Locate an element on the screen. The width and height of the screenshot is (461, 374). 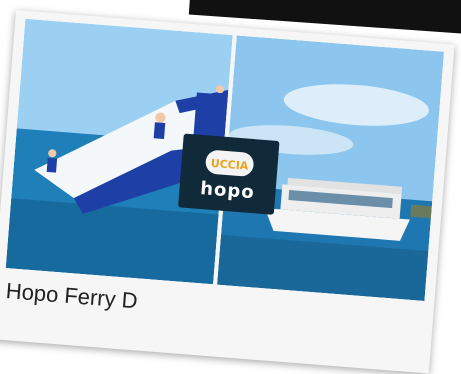
hopo-mascot-icon: UCCIA is located at coordinates (229, 162).